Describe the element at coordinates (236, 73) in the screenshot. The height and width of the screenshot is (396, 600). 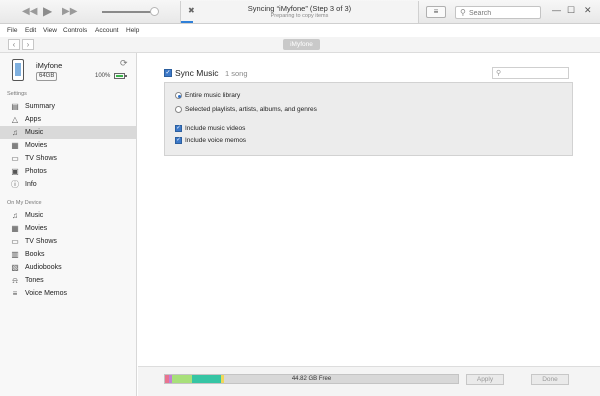
I see `song-count: 1 song` at that location.